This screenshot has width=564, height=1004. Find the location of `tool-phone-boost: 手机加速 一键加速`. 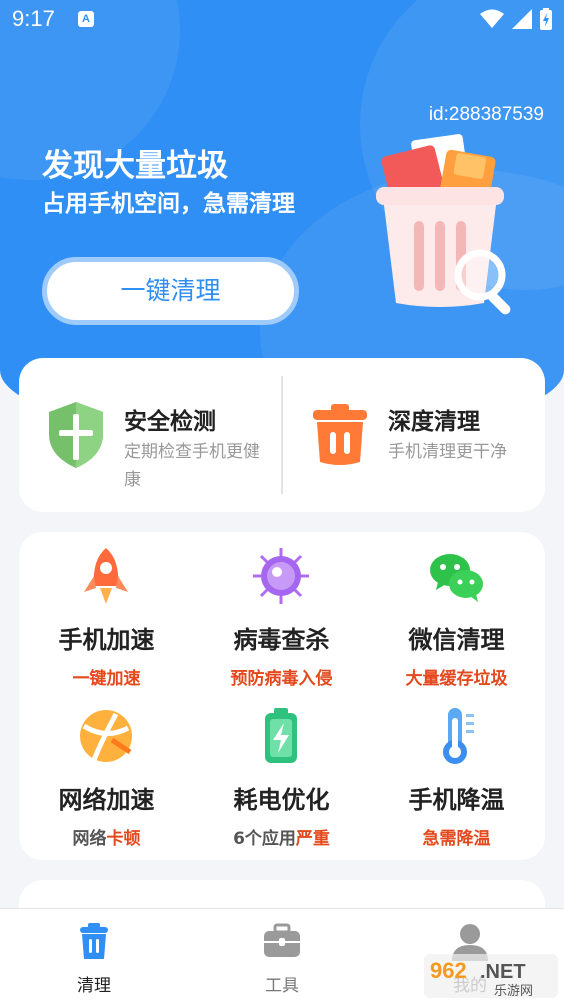

tool-phone-boost: 手机加速 一键加速 is located at coordinates (106, 612).